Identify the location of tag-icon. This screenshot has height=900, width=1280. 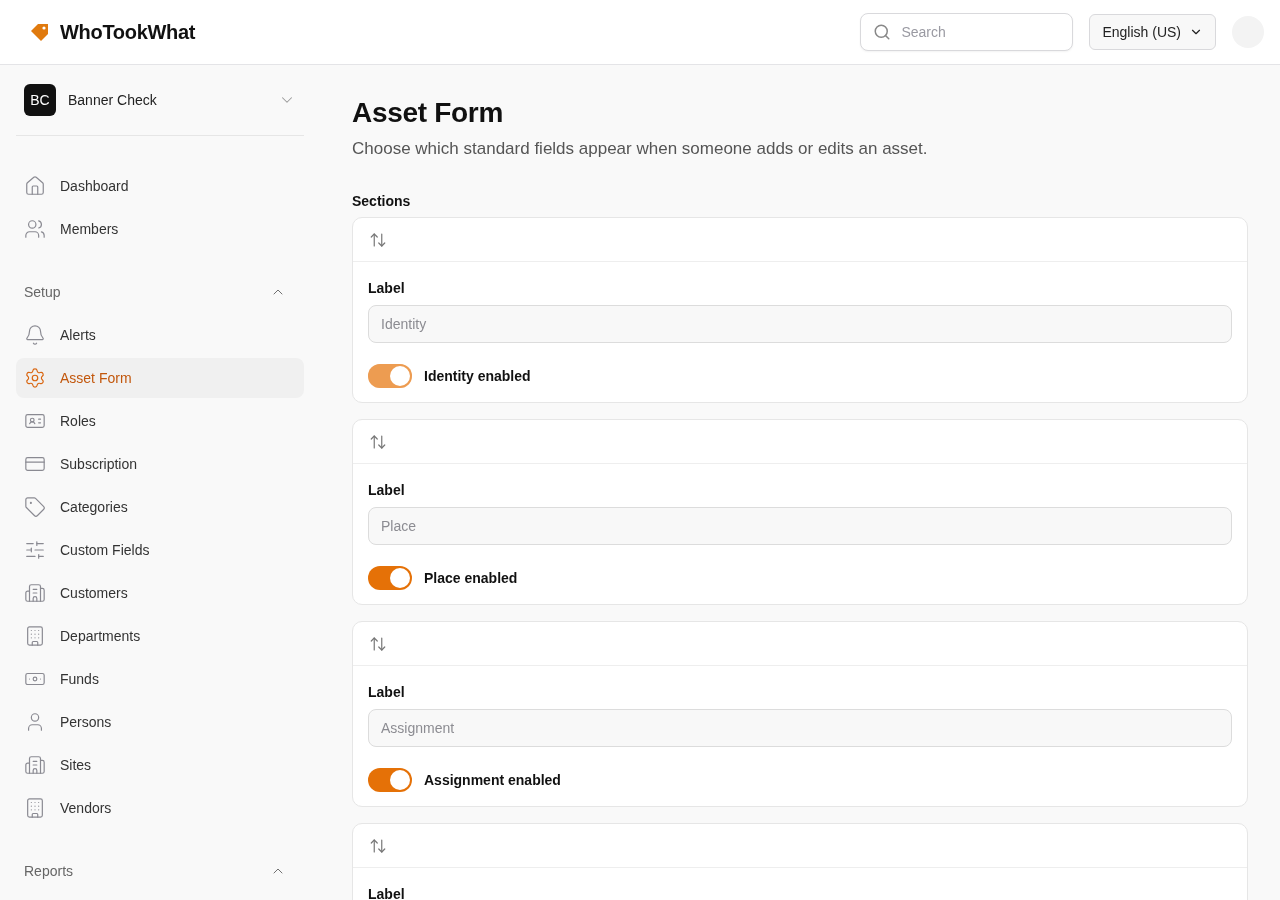
(35, 507).